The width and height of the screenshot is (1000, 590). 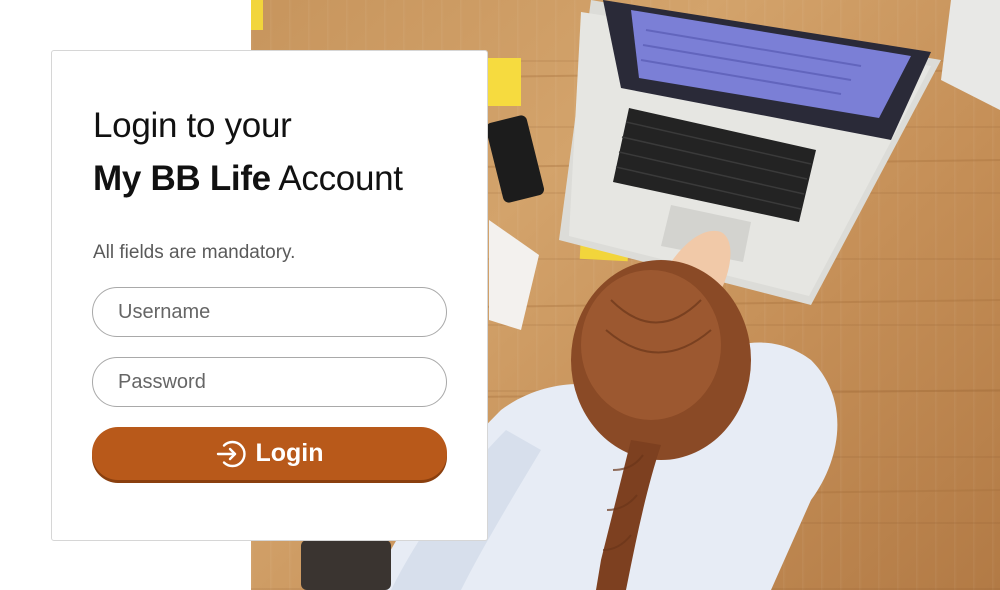 I want to click on sign-in-icon, so click(x=231, y=454).